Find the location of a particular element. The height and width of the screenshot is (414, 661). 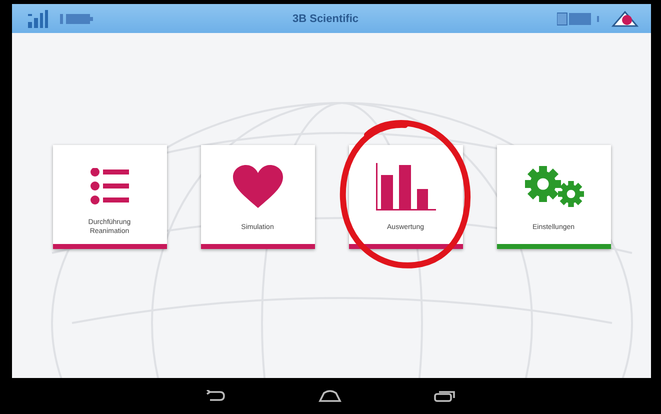

battery-icon is located at coordinates (77, 18).